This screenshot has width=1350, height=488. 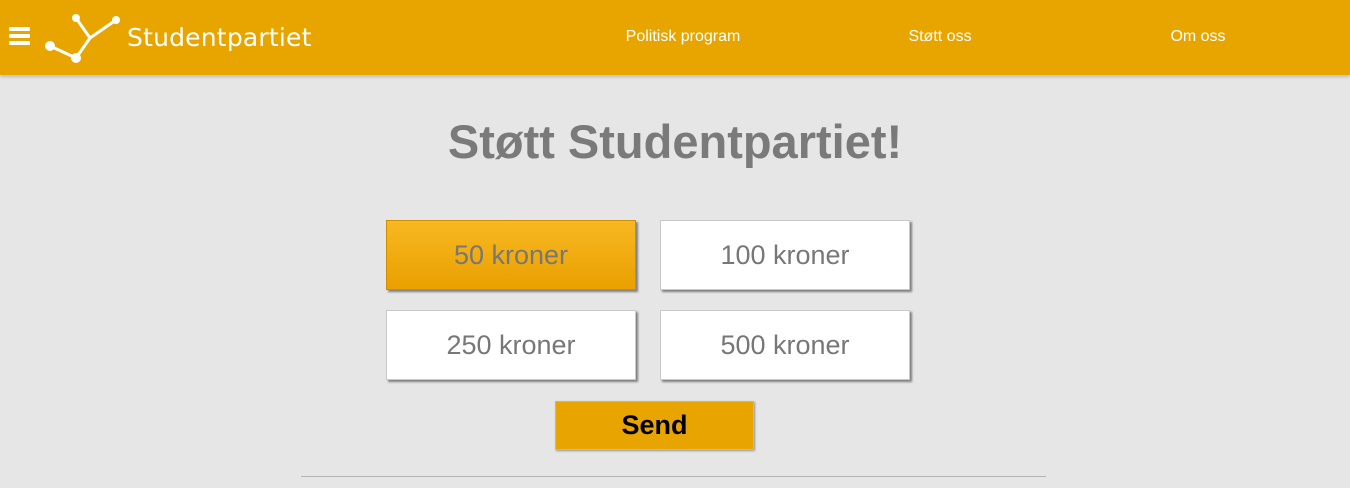 I want to click on amount-100-button: 100 kroner, so click(x=785, y=255).